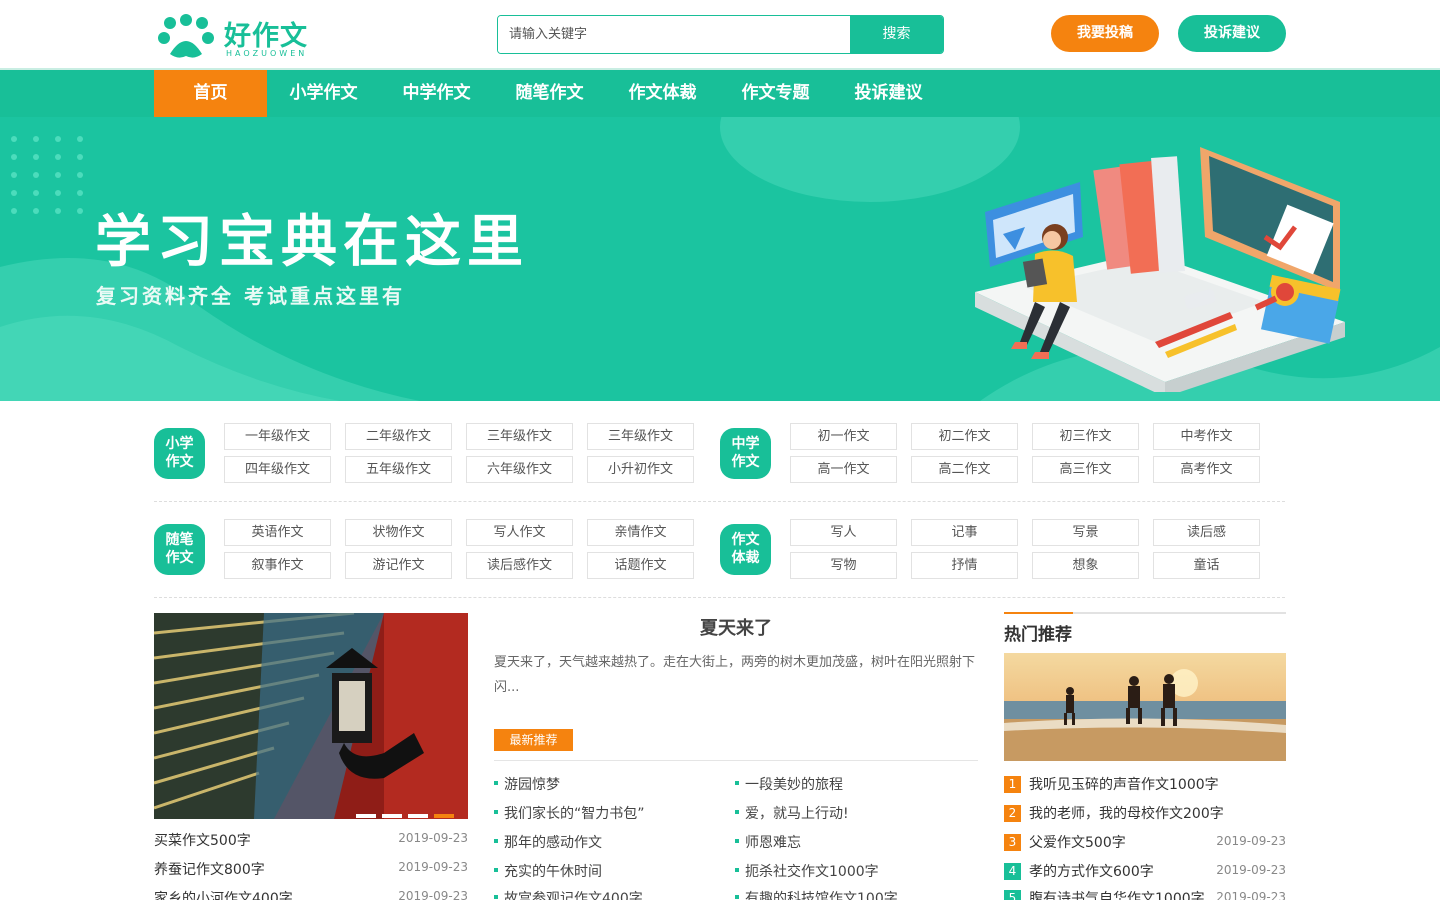 This screenshot has width=1440, height=900. Describe the element at coordinates (1085, 436) in the screenshot. I see `category-chip: 初三作文` at that location.